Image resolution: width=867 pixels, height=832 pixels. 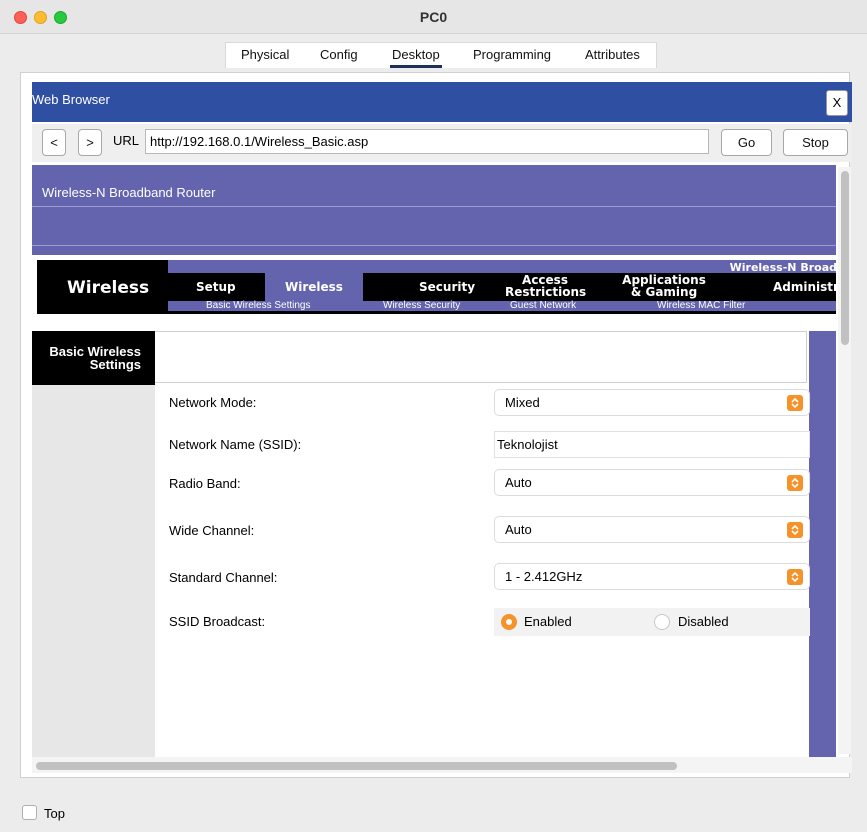 What do you see at coordinates (509, 622) in the screenshot?
I see `ssid-broadcast-enabled-radio` at bounding box center [509, 622].